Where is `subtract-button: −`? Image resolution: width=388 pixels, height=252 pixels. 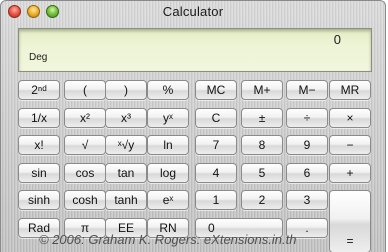
subtract-button: − is located at coordinates (350, 145).